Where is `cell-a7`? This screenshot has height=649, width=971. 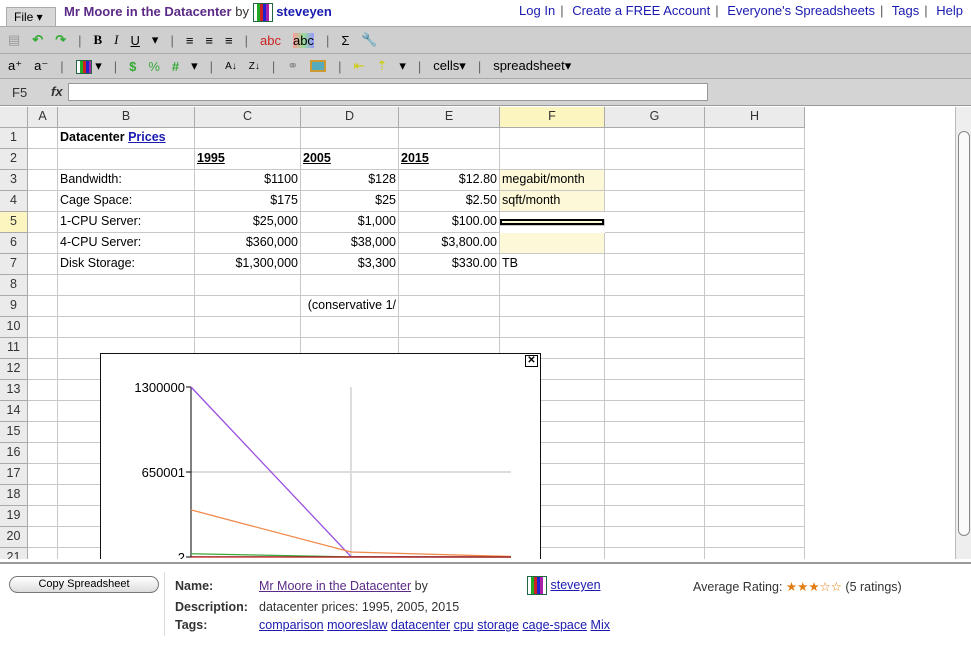 cell-a7 is located at coordinates (43, 264).